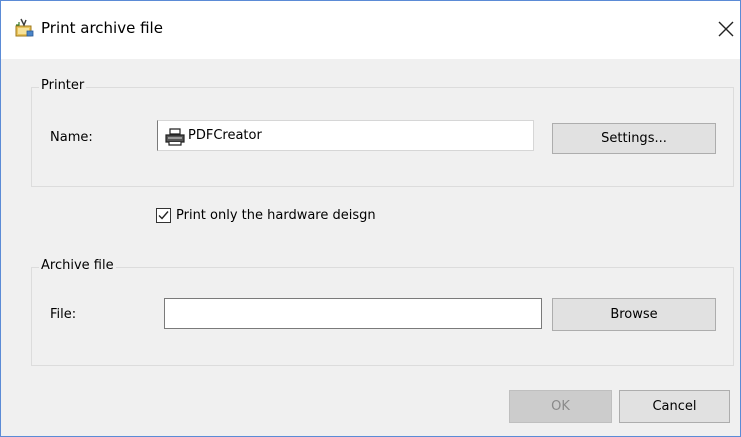 This screenshot has height=437, width=741. Describe the element at coordinates (63, 85) in the screenshot. I see `printer-group-legend: Printer` at that location.